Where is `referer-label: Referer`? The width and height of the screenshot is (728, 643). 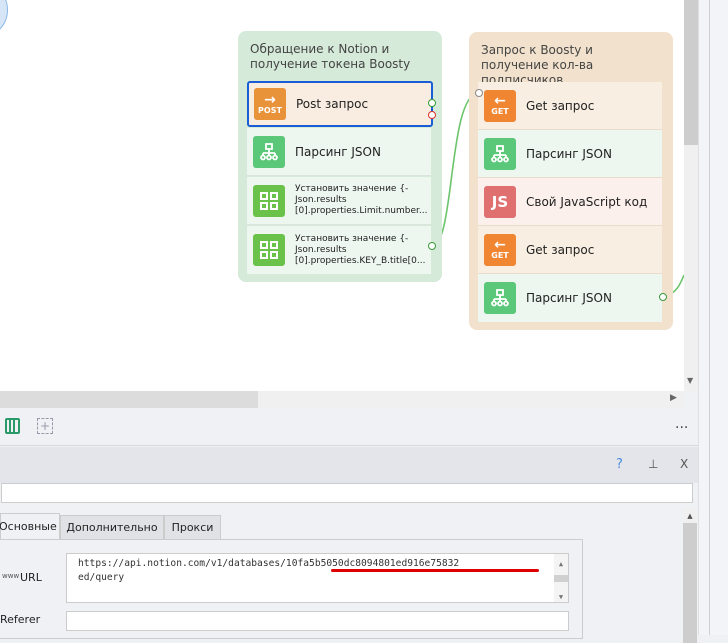
referer-label: Referer is located at coordinates (20, 619).